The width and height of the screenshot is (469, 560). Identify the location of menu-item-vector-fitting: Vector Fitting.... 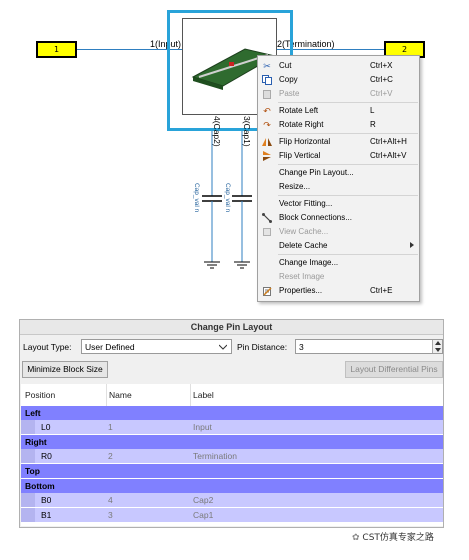
(338, 204).